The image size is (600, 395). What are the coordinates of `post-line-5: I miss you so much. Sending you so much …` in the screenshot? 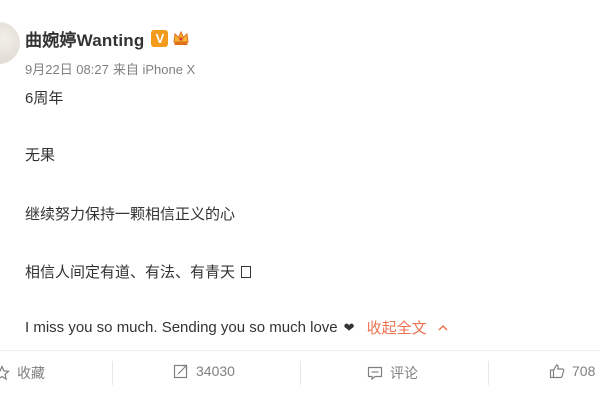 It's located at (237, 327).